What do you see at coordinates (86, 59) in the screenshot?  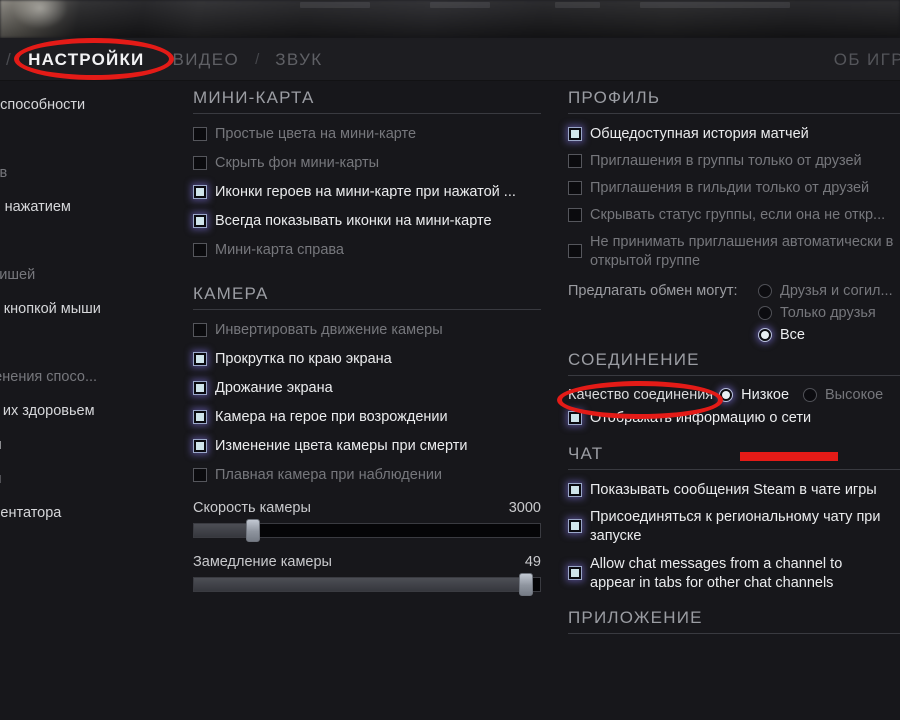 I see `tab-settings: НАСТРОЙКИ` at bounding box center [86, 59].